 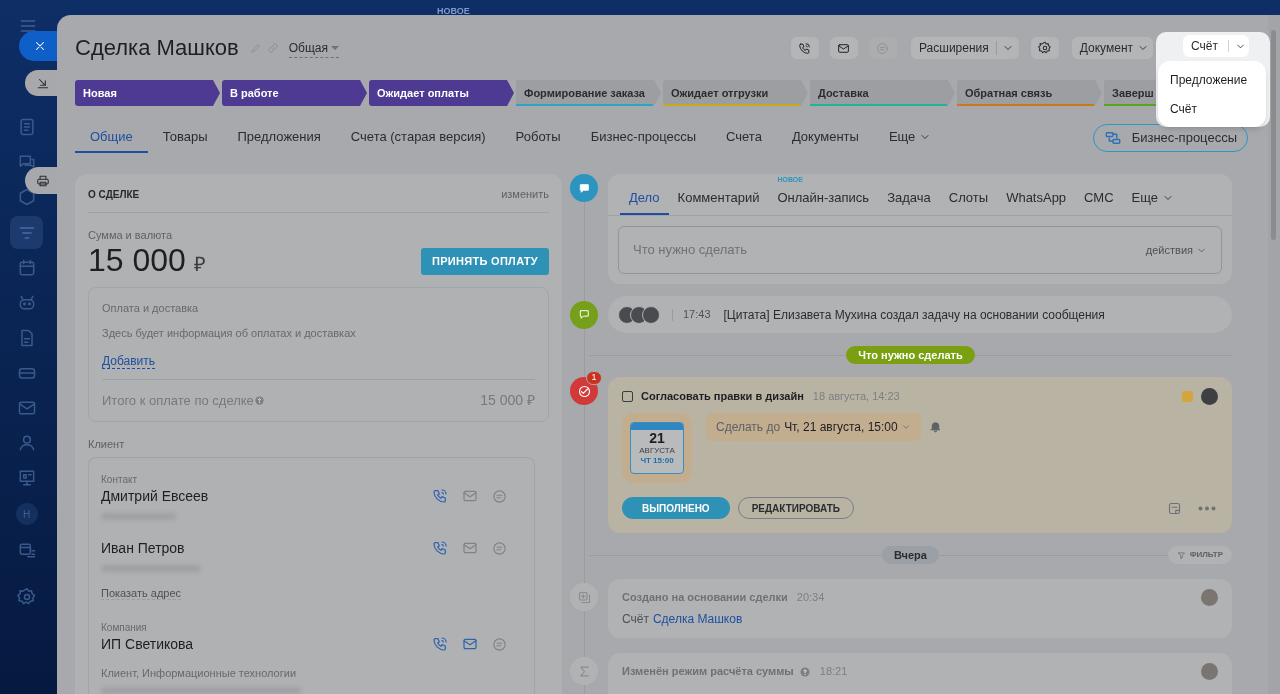 I want to click on activity-tab: WhatsApp, so click(x=1036, y=200).